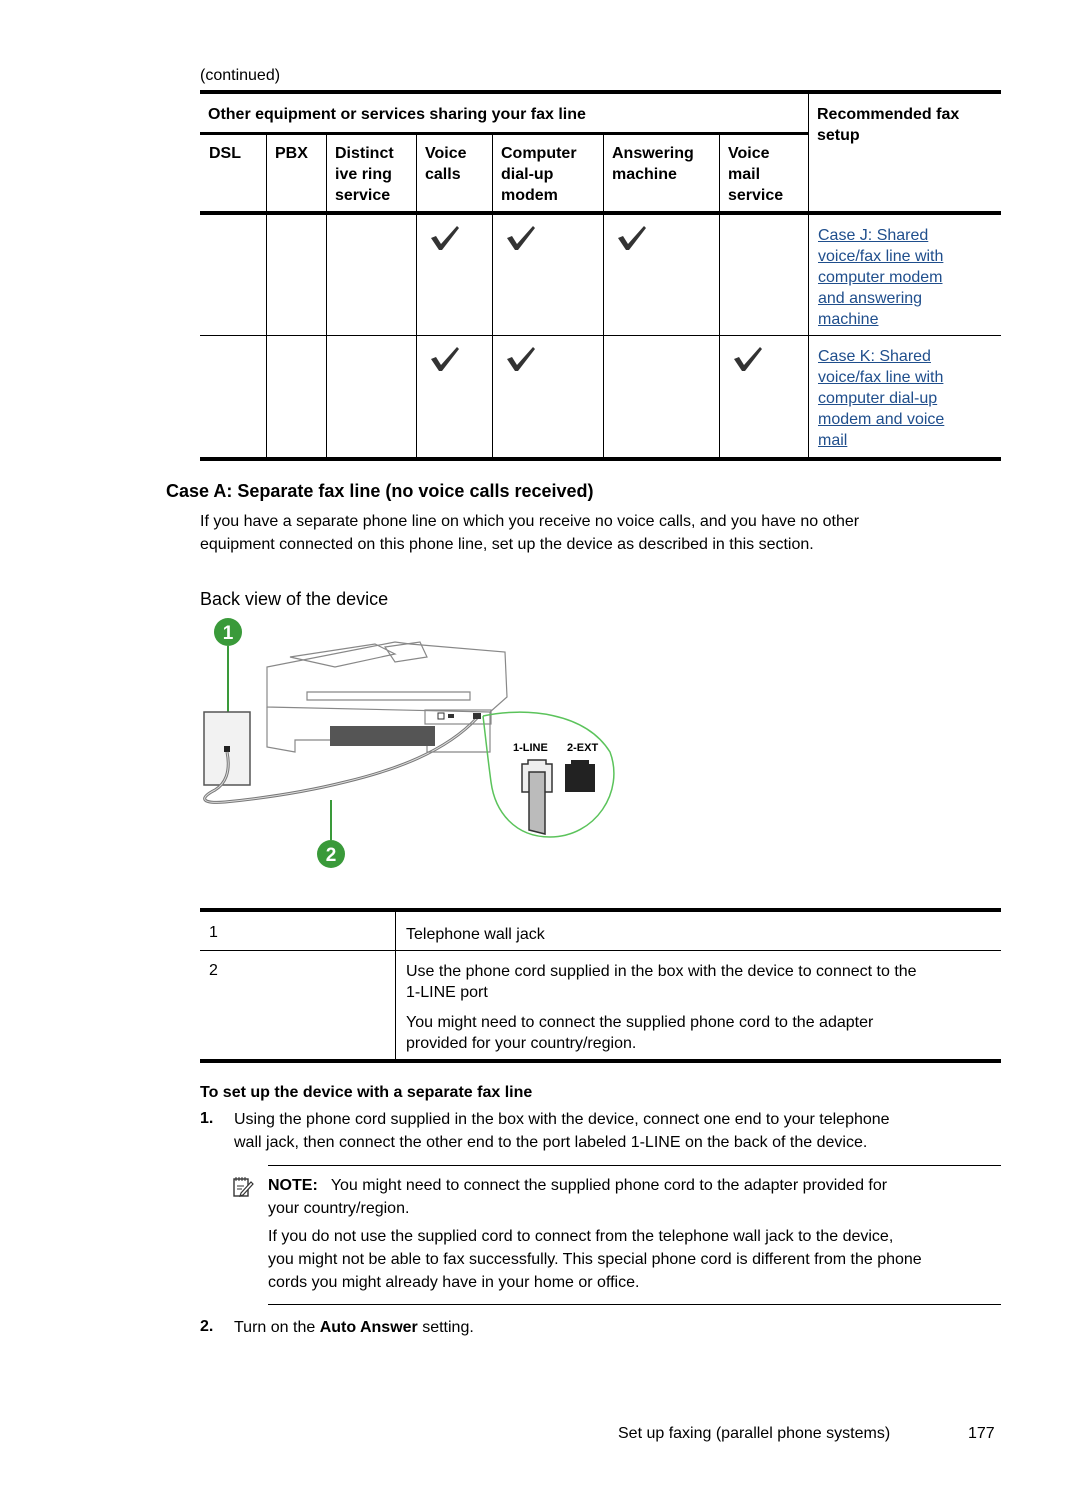 The width and height of the screenshot is (1080, 1495). I want to click on table-bottom-rule, so click(600, 459).